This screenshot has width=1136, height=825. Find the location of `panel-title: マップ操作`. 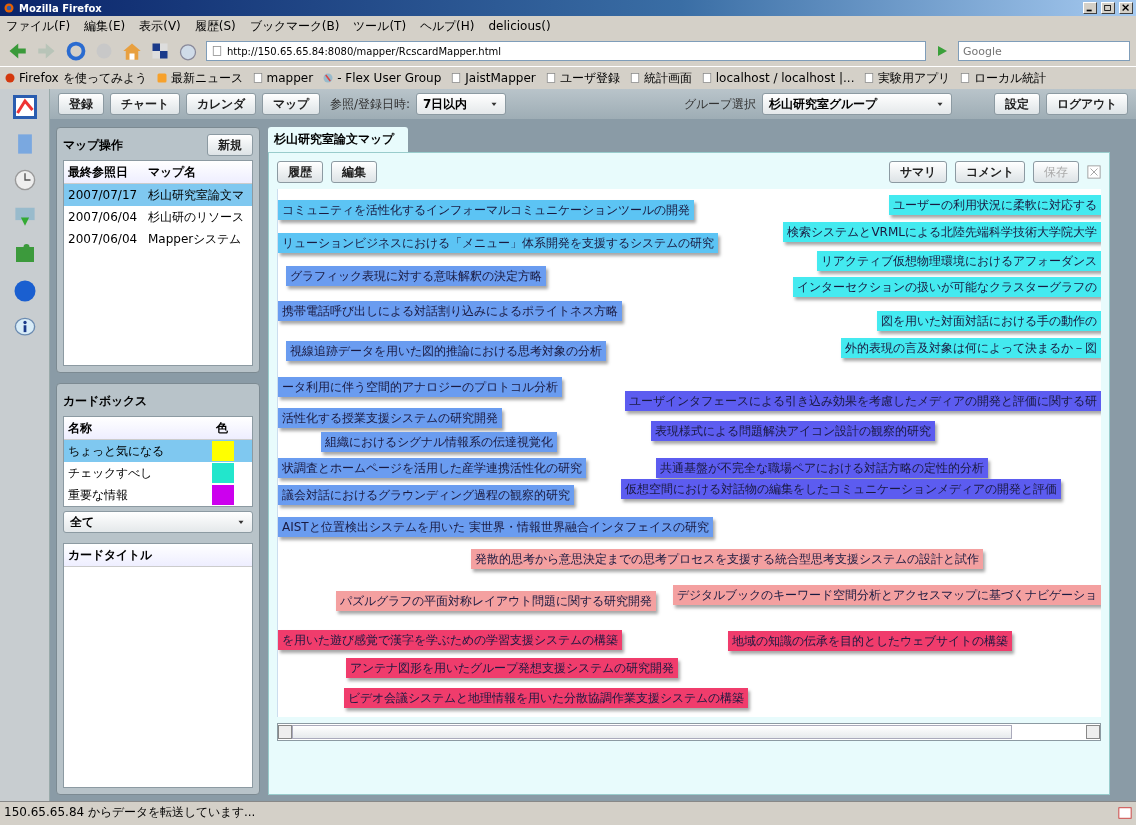

panel-title: マップ操作 is located at coordinates (93, 145).